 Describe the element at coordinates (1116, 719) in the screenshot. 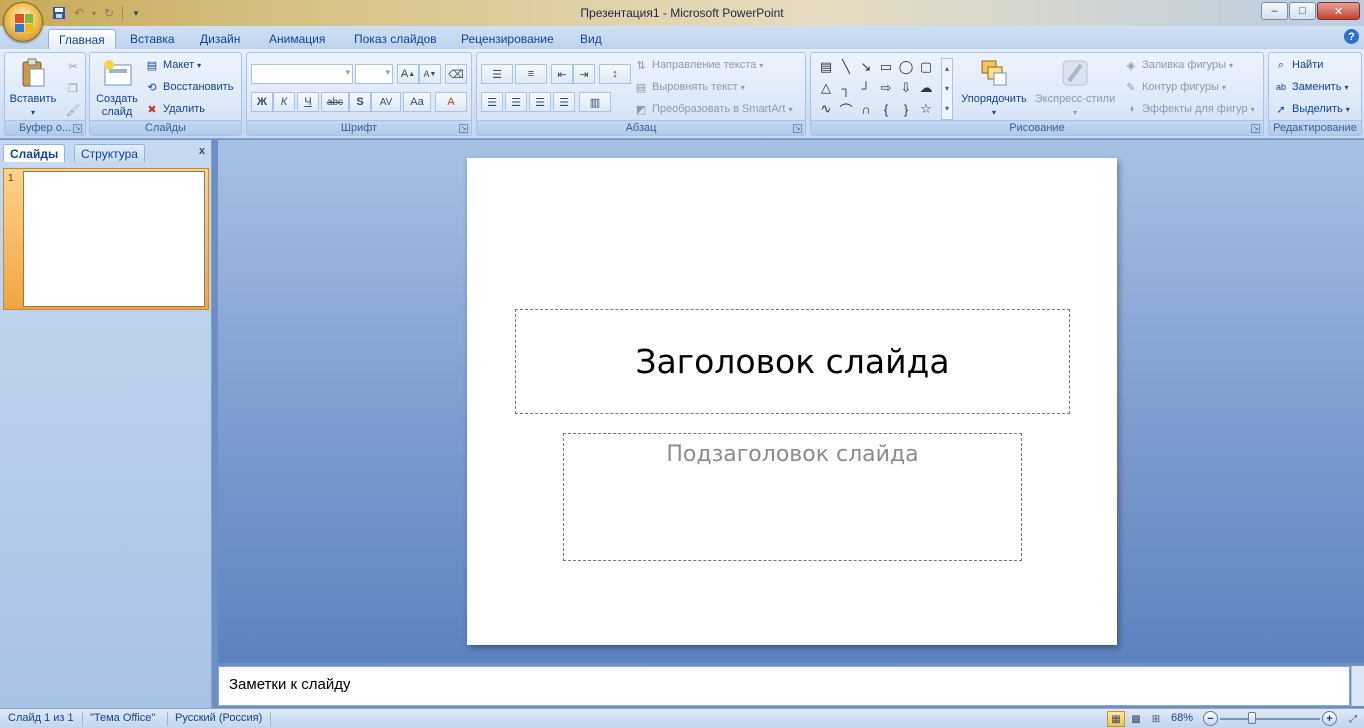

I see `normal-view-icon: ▦` at that location.